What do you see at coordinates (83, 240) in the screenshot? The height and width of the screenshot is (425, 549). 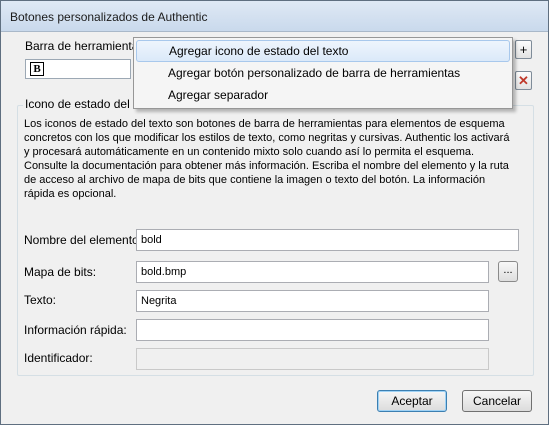 I see `element-name-label: Nombre del elemento:` at bounding box center [83, 240].